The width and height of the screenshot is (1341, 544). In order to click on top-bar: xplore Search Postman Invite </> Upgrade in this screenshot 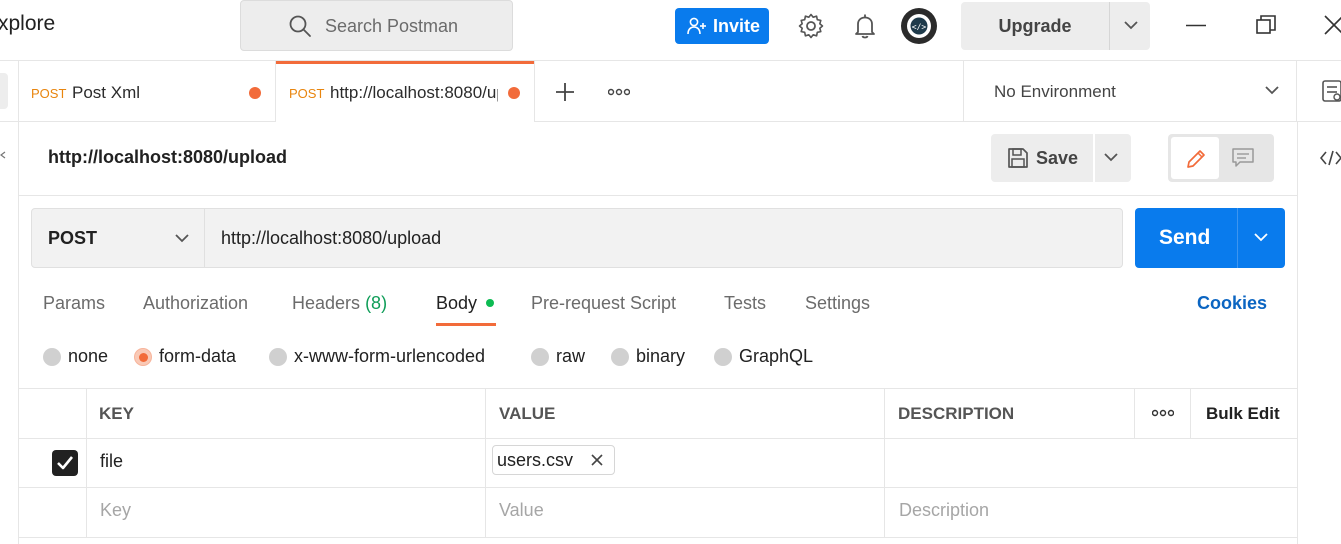, I will do `click(670, 30)`.